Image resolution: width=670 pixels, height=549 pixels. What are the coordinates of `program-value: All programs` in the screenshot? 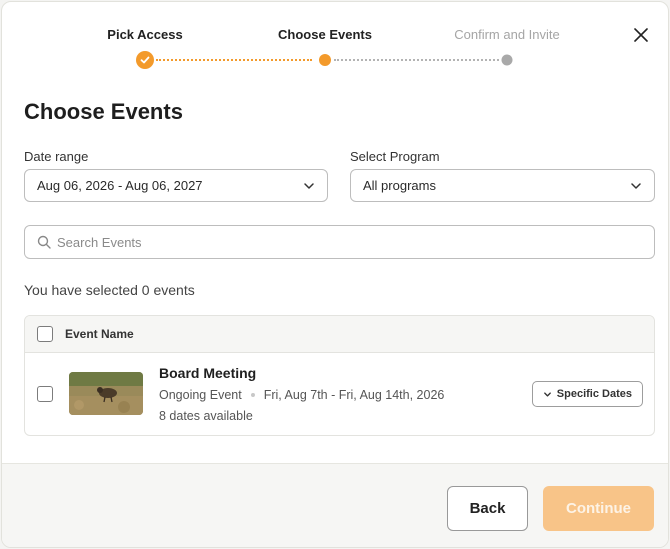 It's located at (399, 185).